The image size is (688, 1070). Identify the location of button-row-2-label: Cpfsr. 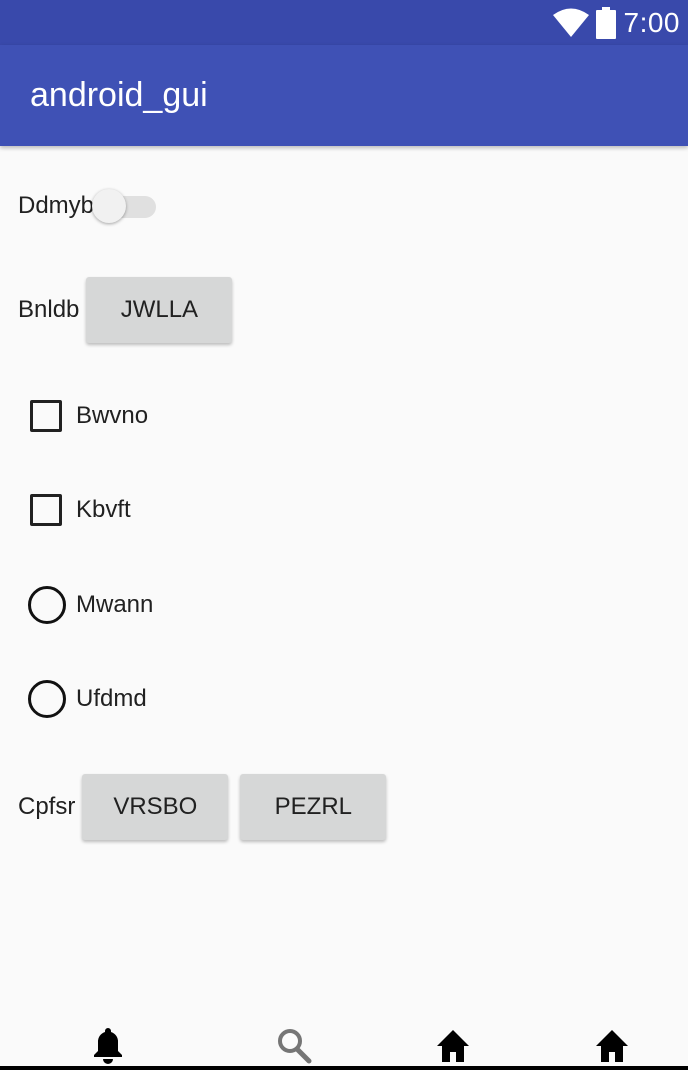
(47, 806).